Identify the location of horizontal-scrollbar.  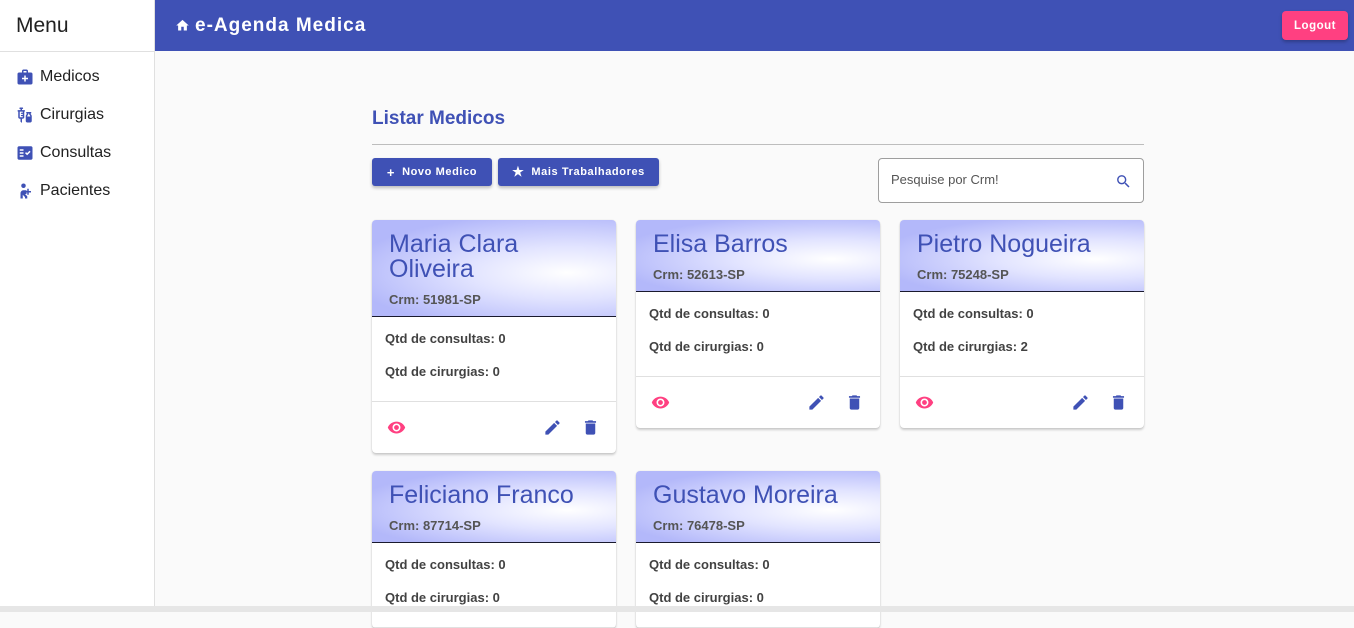
(677, 609).